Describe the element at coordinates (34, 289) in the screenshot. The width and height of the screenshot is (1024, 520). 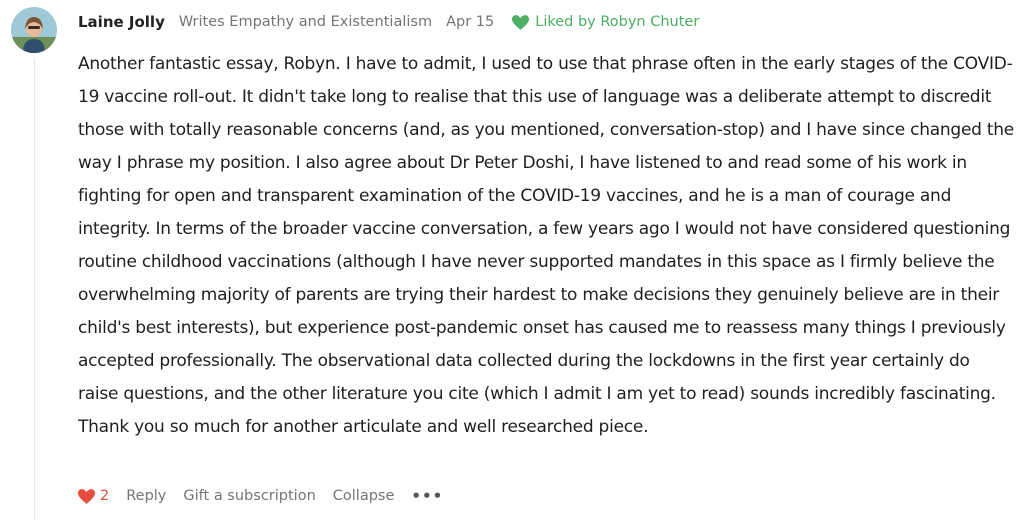
I see `thread-line` at that location.